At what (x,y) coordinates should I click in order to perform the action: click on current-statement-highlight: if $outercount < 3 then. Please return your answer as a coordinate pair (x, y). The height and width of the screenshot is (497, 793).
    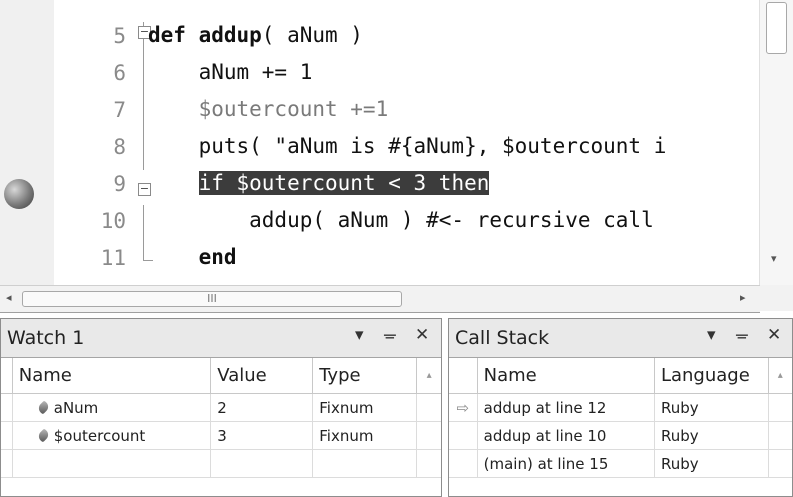
    Looking at the image, I should click on (344, 183).